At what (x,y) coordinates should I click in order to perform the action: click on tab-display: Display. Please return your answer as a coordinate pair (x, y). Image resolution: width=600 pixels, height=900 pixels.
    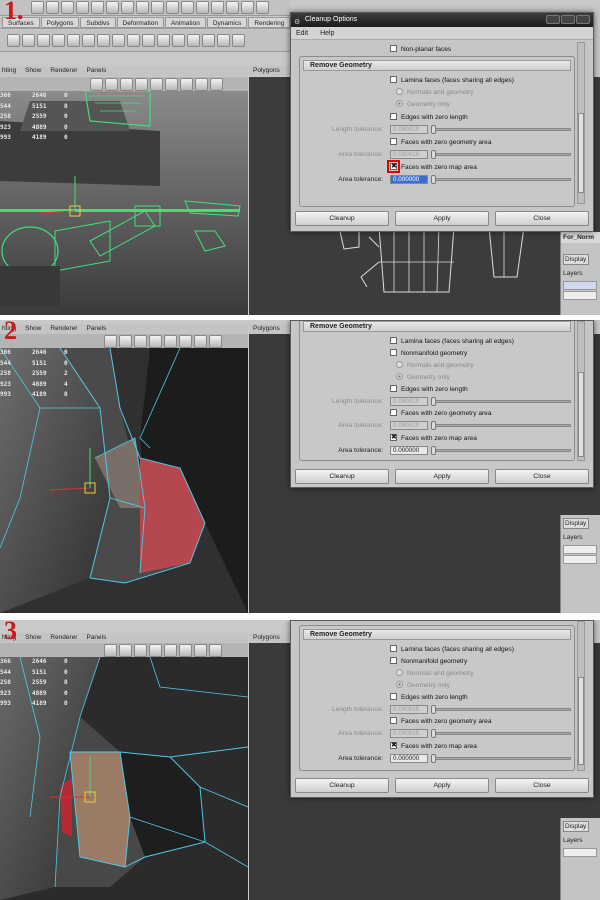
    Looking at the image, I should click on (576, 259).